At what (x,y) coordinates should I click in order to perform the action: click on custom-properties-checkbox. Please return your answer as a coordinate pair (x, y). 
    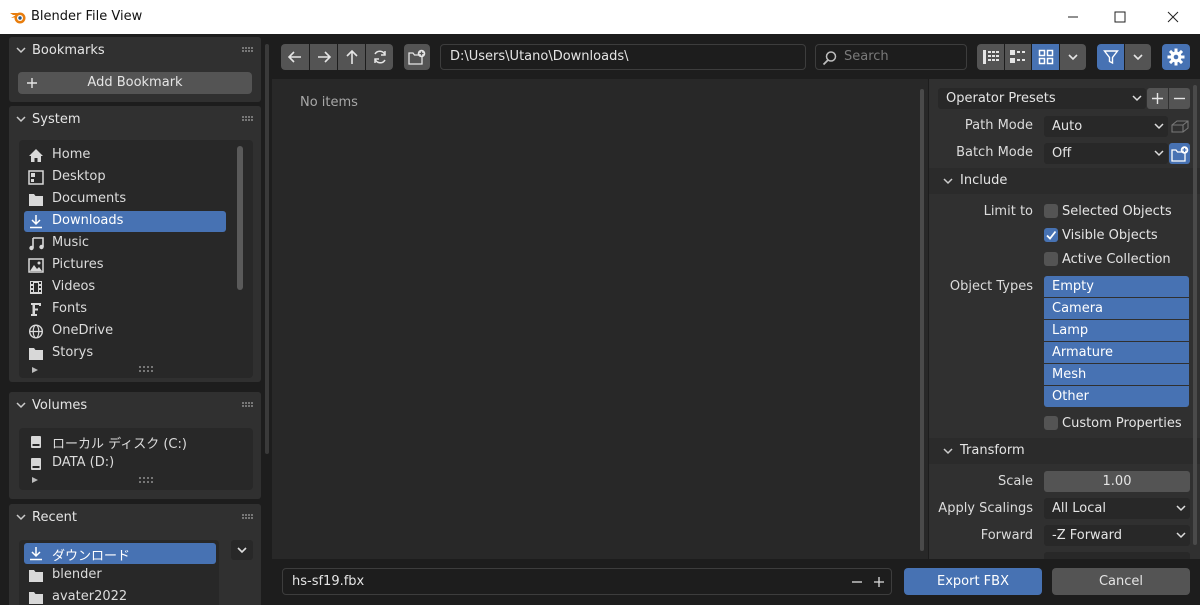
    Looking at the image, I should click on (1051, 423).